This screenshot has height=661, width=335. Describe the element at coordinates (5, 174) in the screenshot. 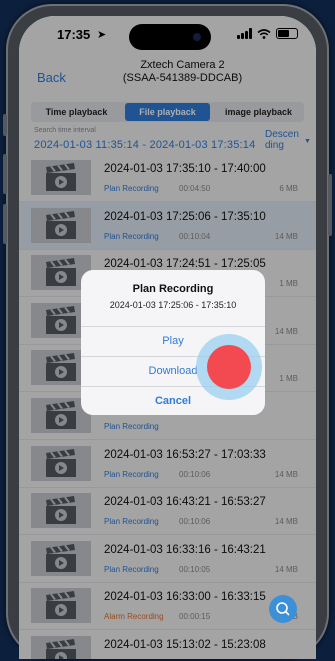

I see `volume-up-button` at that location.